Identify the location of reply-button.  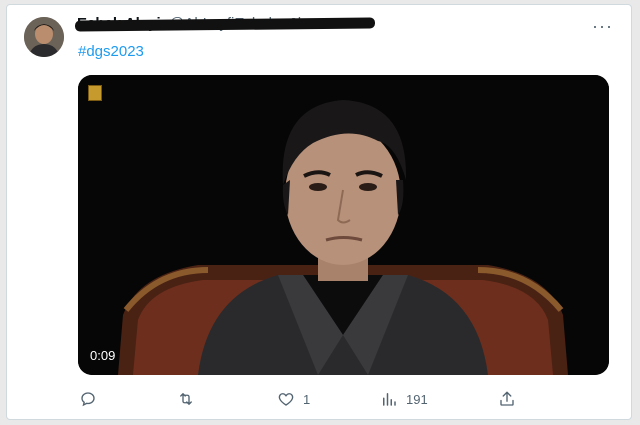
(92, 399).